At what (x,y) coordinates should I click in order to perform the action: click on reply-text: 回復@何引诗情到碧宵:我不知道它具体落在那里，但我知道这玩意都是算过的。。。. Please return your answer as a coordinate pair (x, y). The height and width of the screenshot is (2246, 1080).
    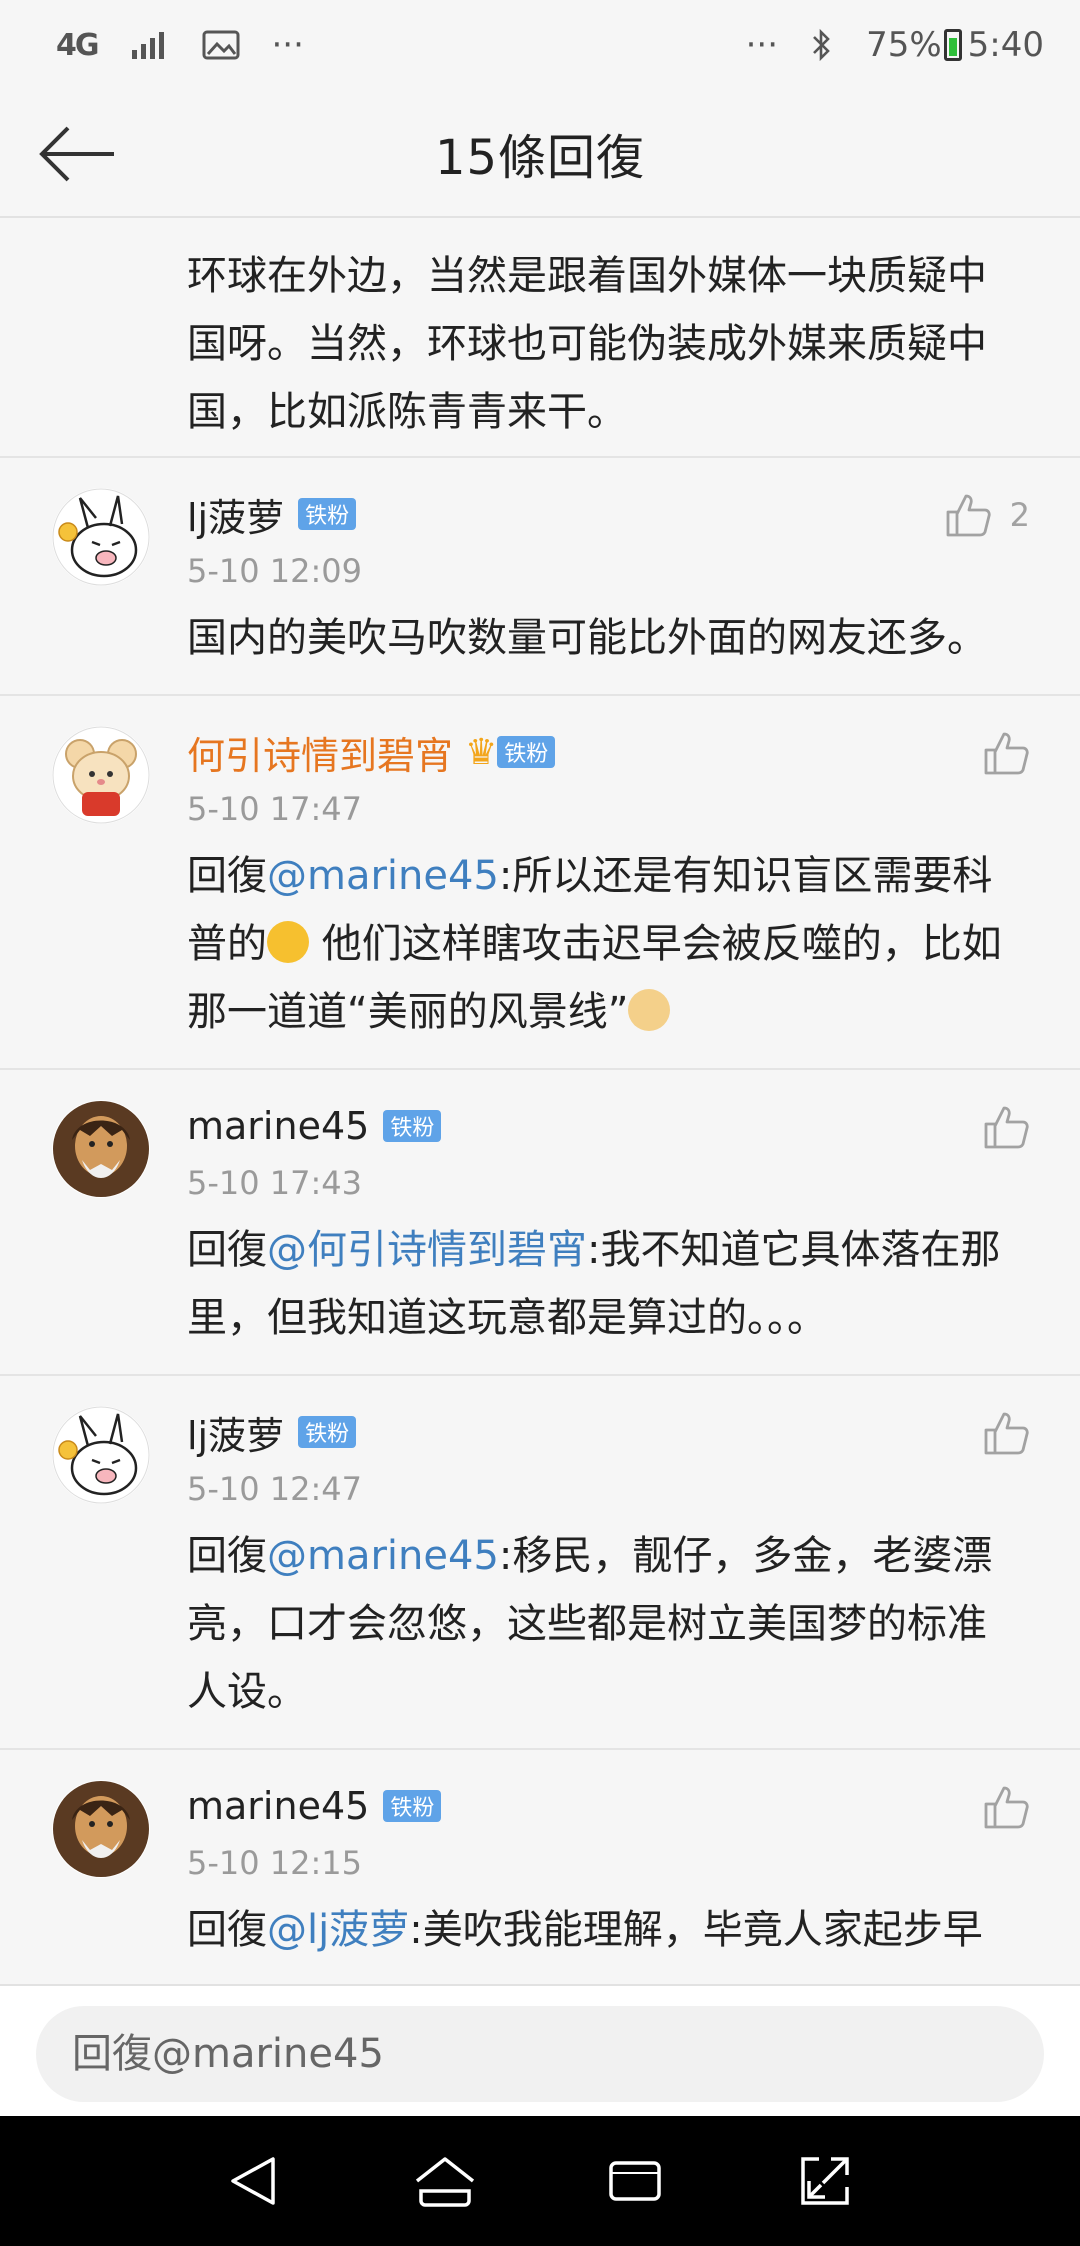
    Looking at the image, I should click on (605, 1291).